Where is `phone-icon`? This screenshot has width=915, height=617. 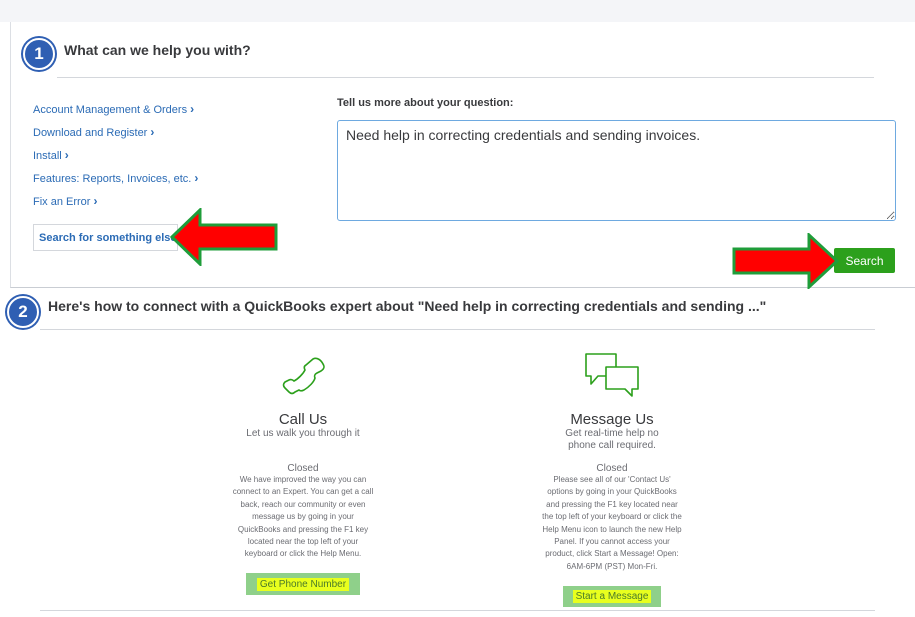
phone-icon is located at coordinates (303, 376).